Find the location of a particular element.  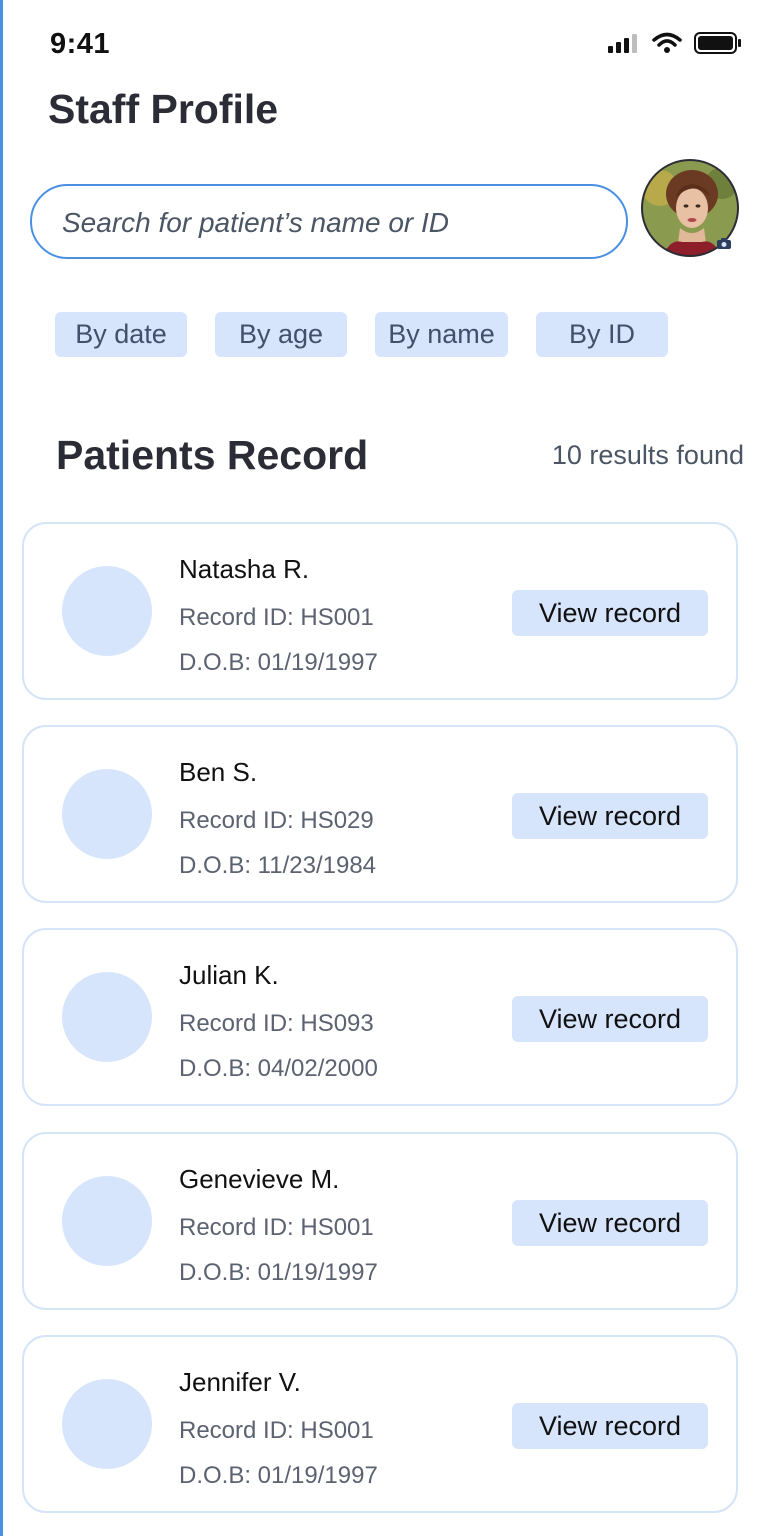

filter-by-age: By age is located at coordinates (281, 334).